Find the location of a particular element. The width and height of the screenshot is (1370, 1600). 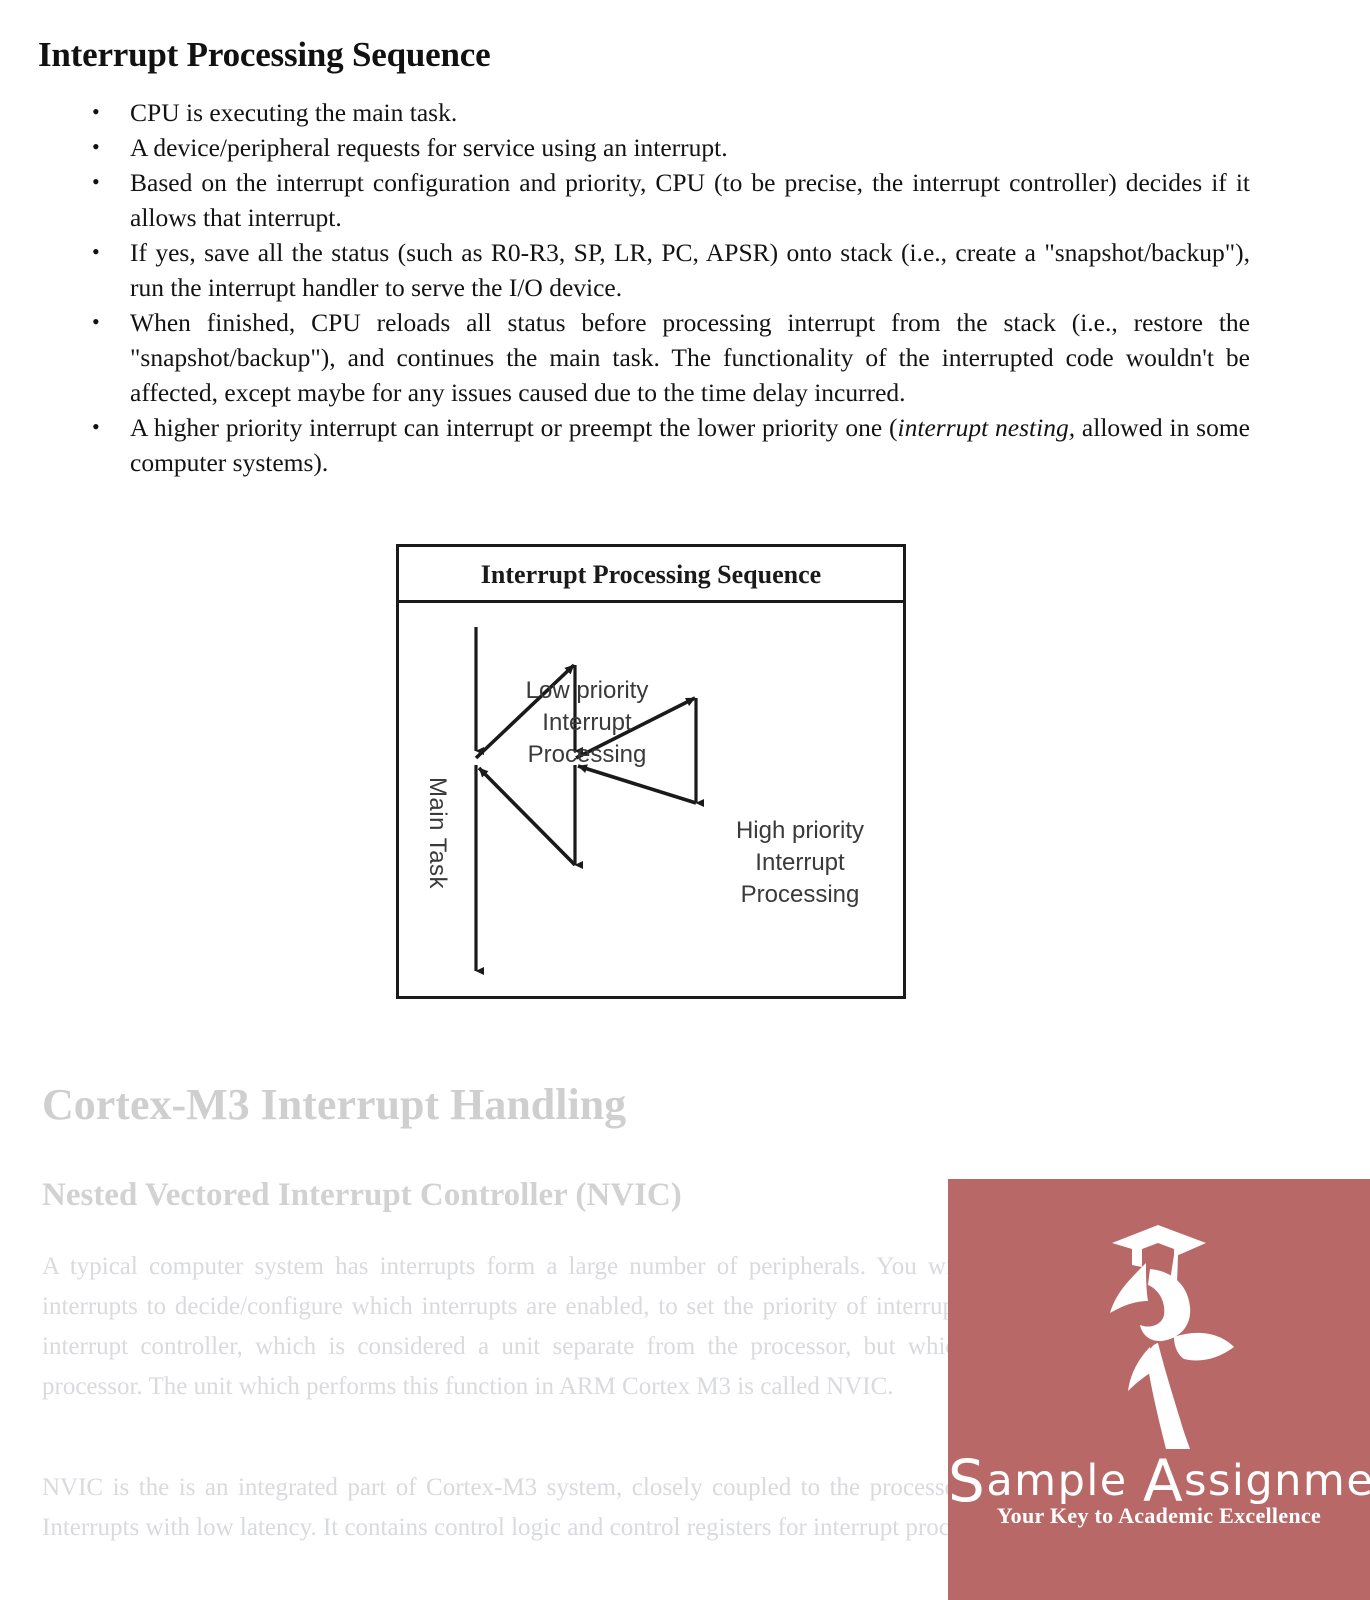

high-priority-label-line3: Processing is located at coordinates (800, 894).